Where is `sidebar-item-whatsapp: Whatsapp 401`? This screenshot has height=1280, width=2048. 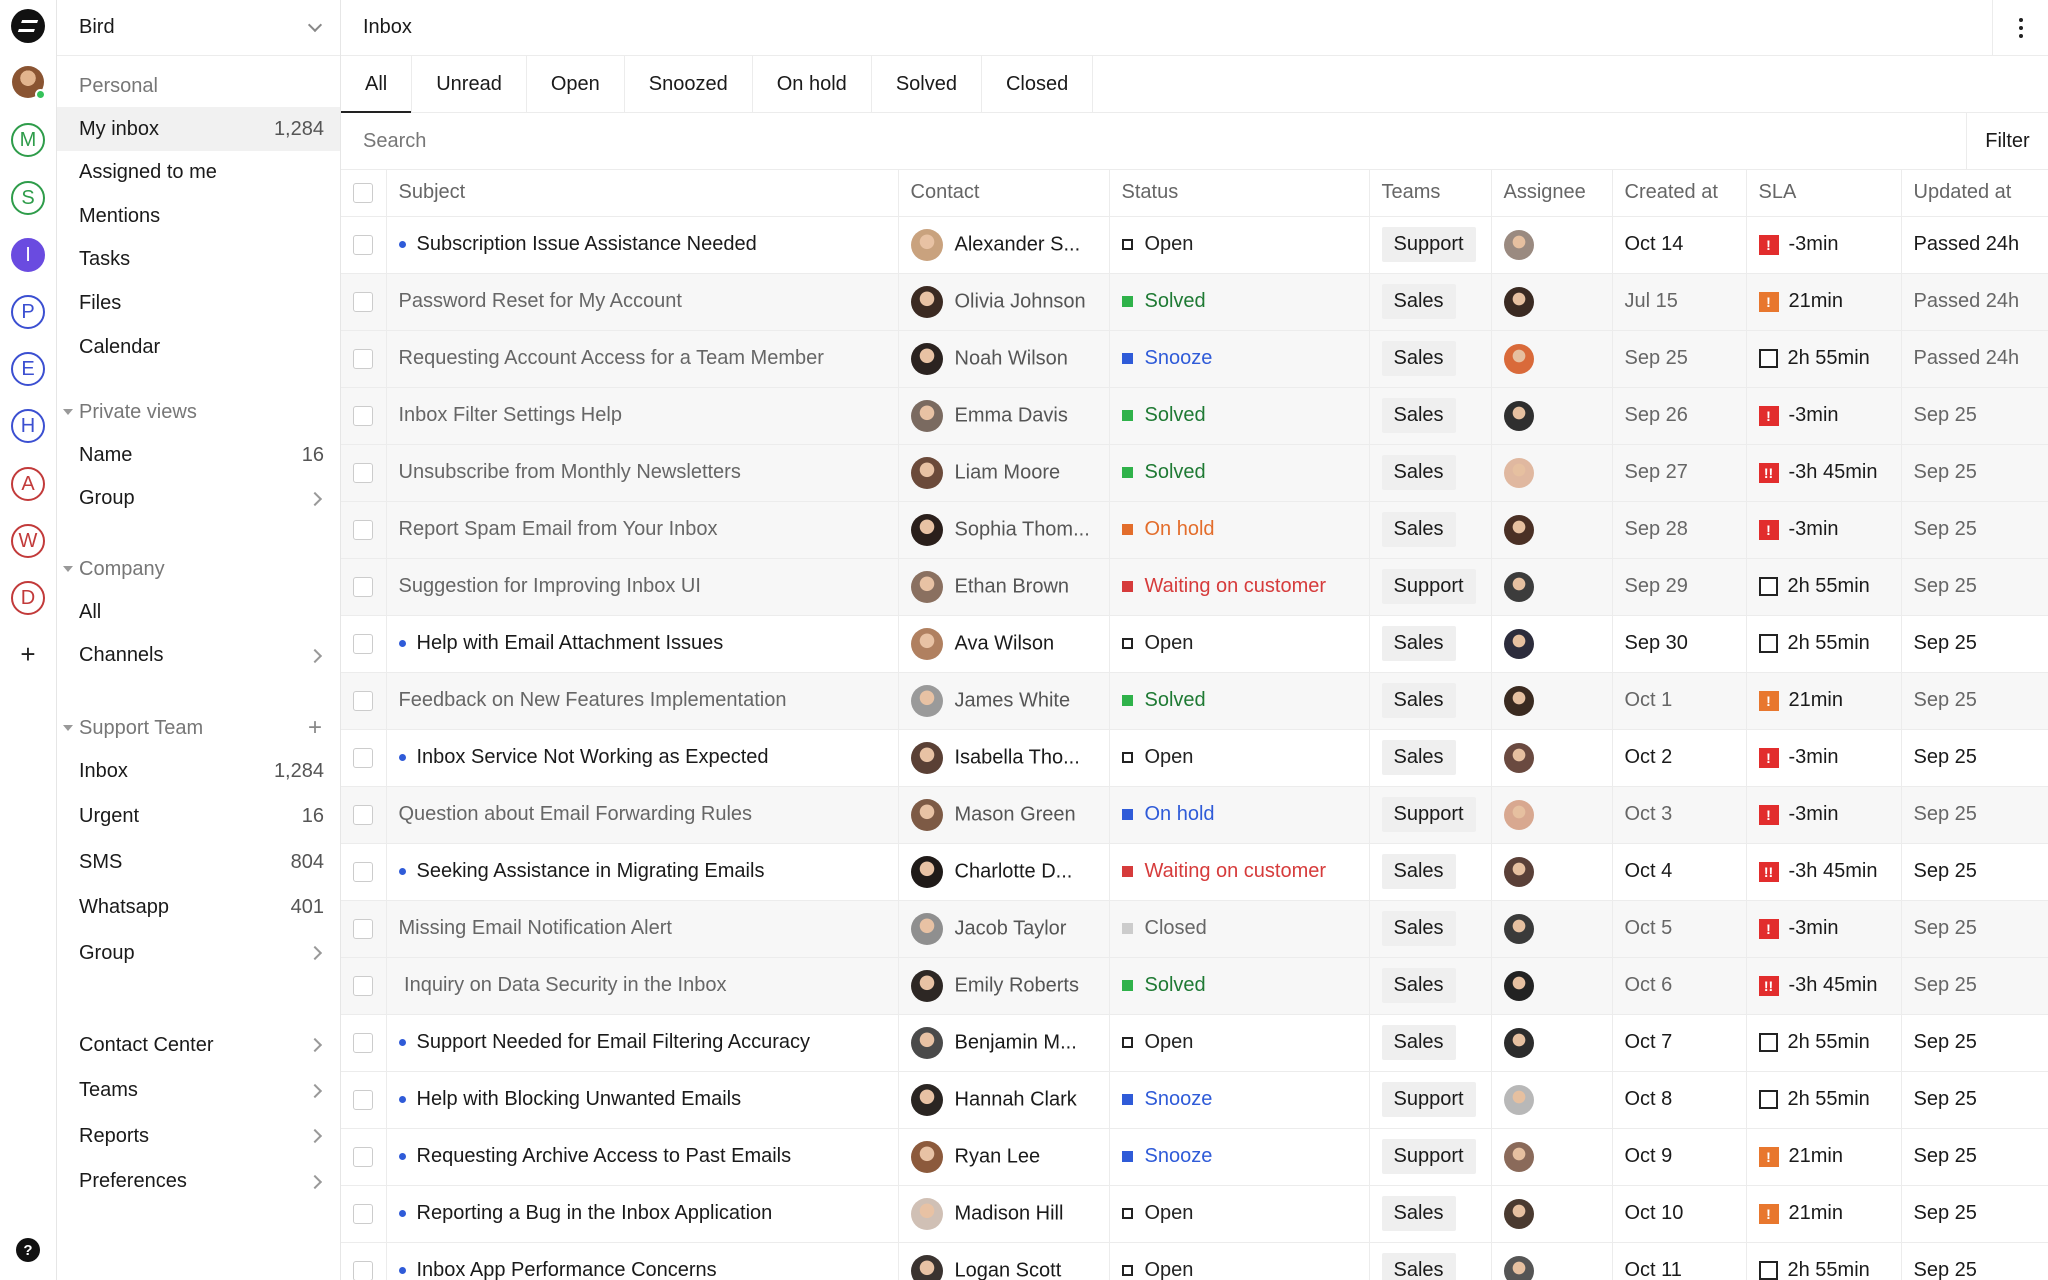 sidebar-item-whatsapp: Whatsapp 401 is located at coordinates (198, 908).